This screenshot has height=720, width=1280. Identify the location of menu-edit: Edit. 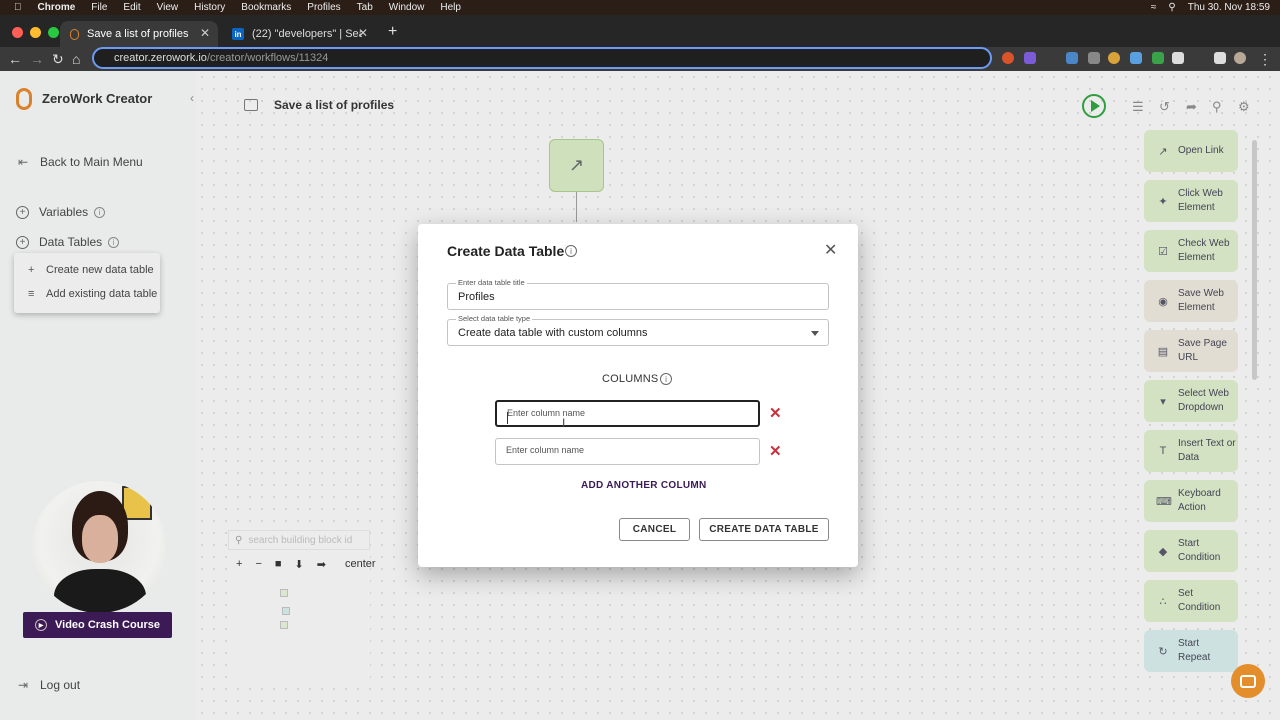
(131, 7).